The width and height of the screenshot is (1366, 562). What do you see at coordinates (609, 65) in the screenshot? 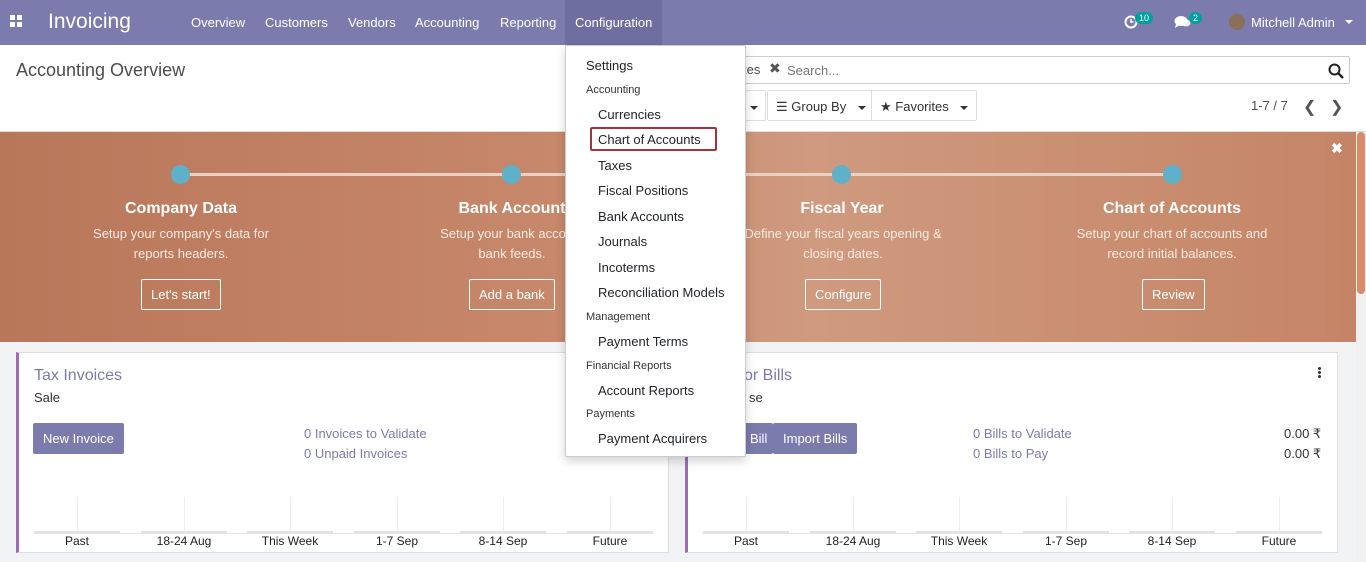
I see `menu-item-settings: Settings` at bounding box center [609, 65].